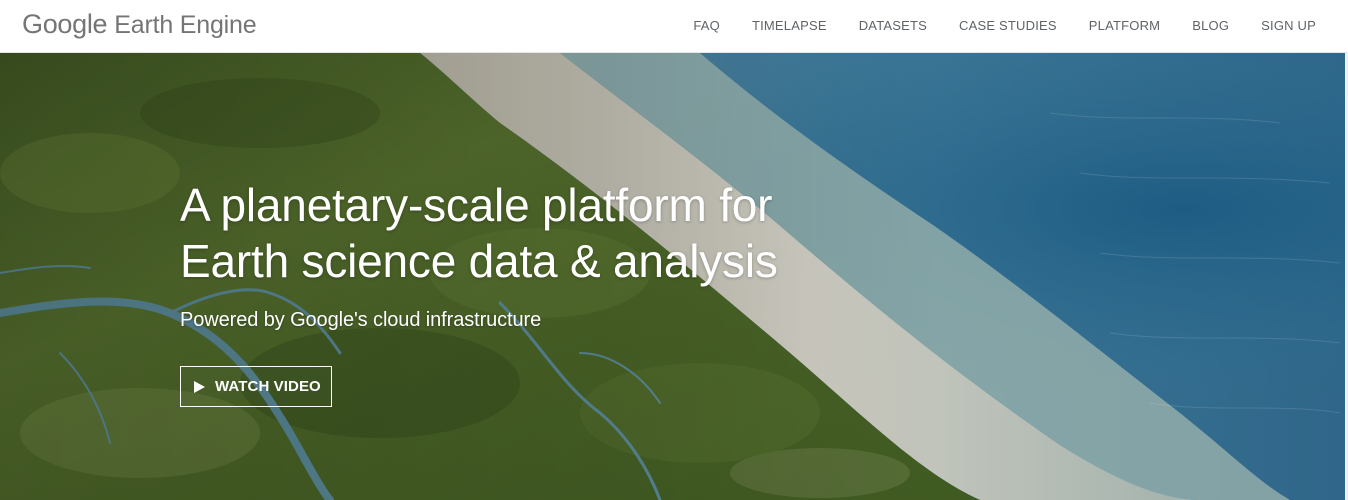 The width and height of the screenshot is (1348, 500). I want to click on brand-product-text: Earth Engine, so click(185, 25).